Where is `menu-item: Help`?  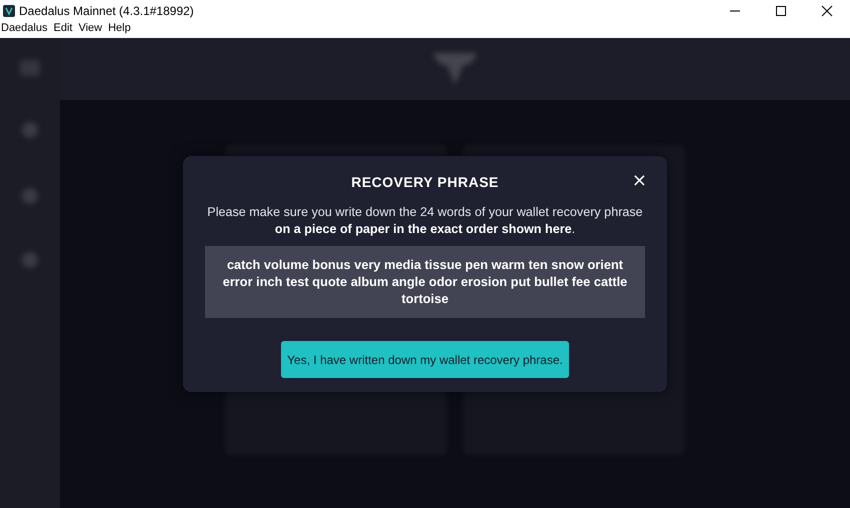
menu-item: Help is located at coordinates (122, 28).